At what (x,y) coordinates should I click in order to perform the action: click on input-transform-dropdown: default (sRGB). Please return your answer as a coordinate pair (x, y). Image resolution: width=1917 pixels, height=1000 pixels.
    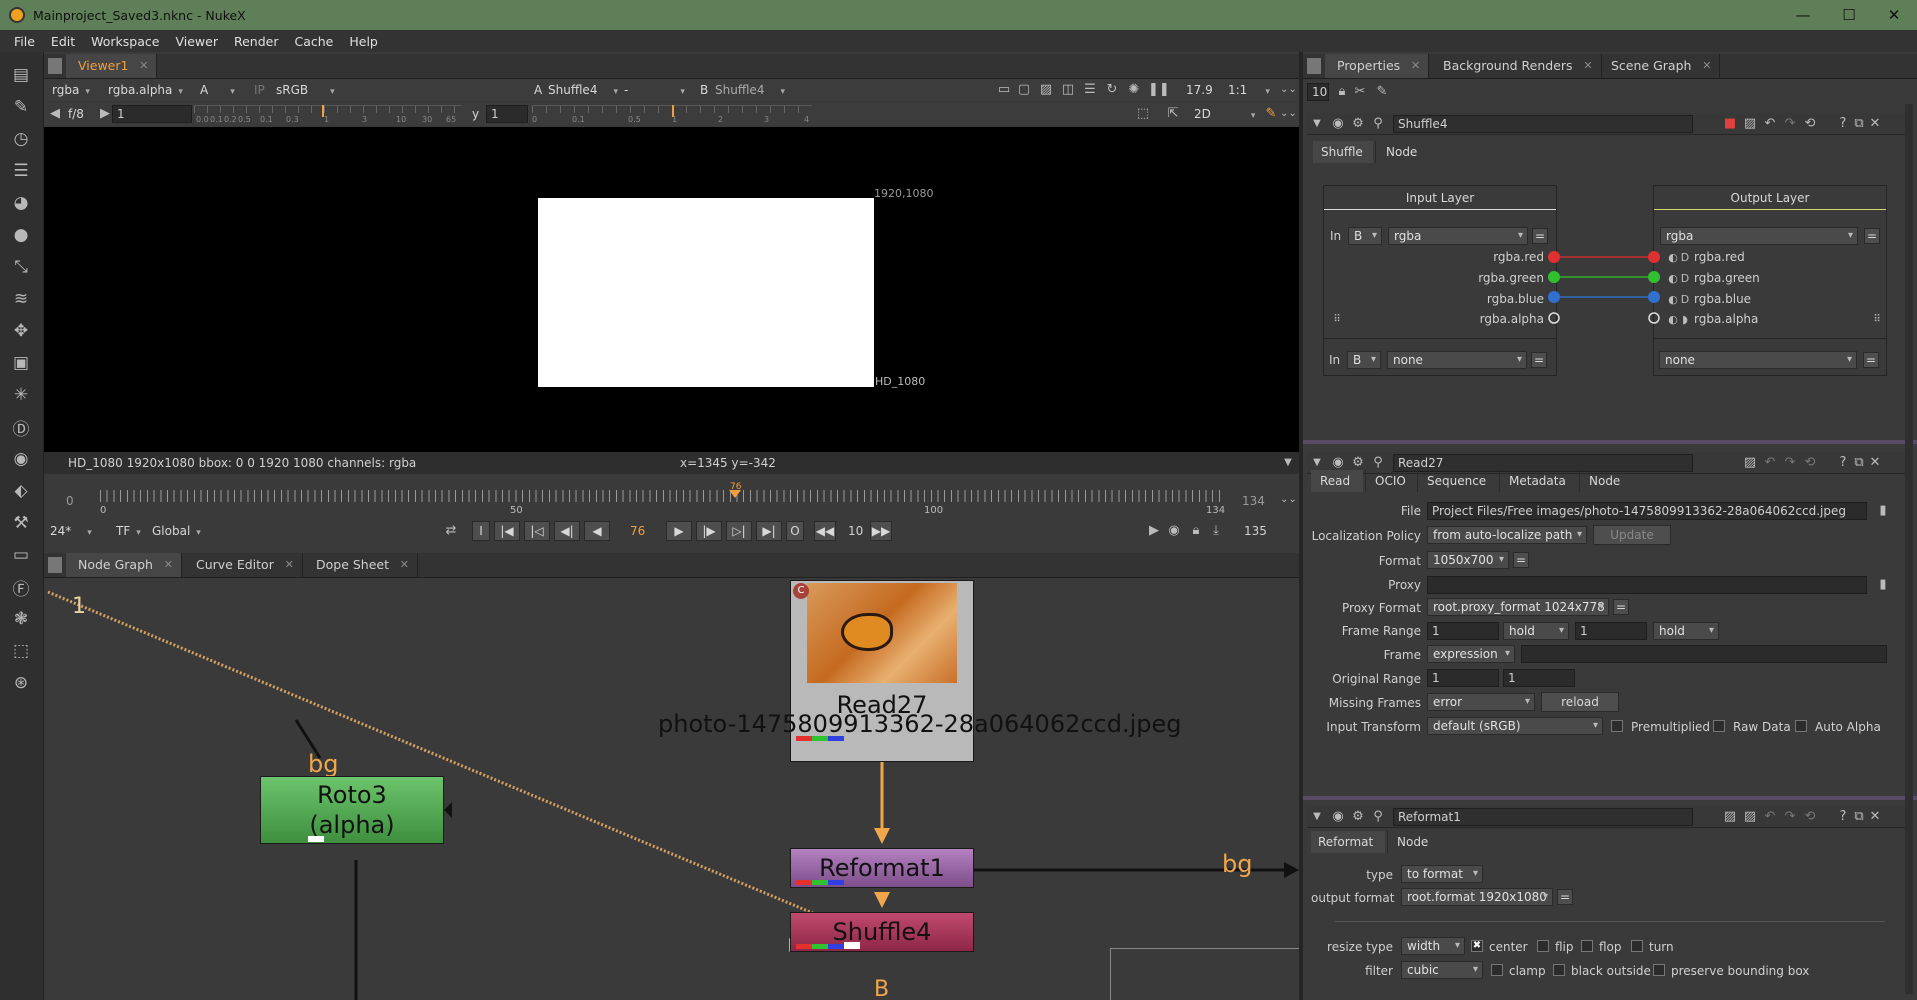
    Looking at the image, I should click on (1515, 726).